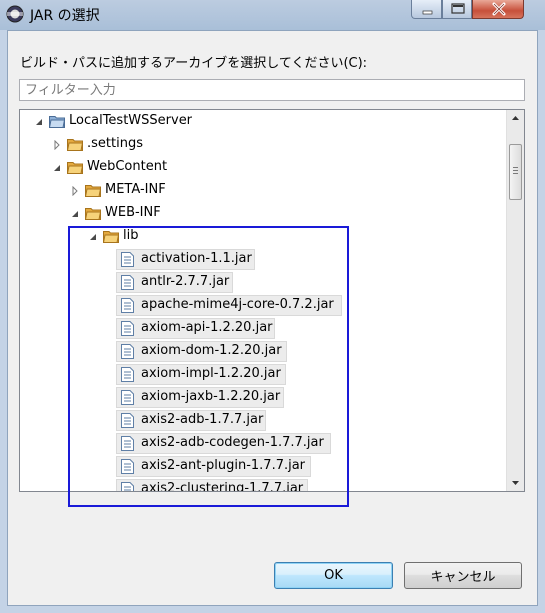  I want to click on tree-item-label: lib, so click(131, 235).